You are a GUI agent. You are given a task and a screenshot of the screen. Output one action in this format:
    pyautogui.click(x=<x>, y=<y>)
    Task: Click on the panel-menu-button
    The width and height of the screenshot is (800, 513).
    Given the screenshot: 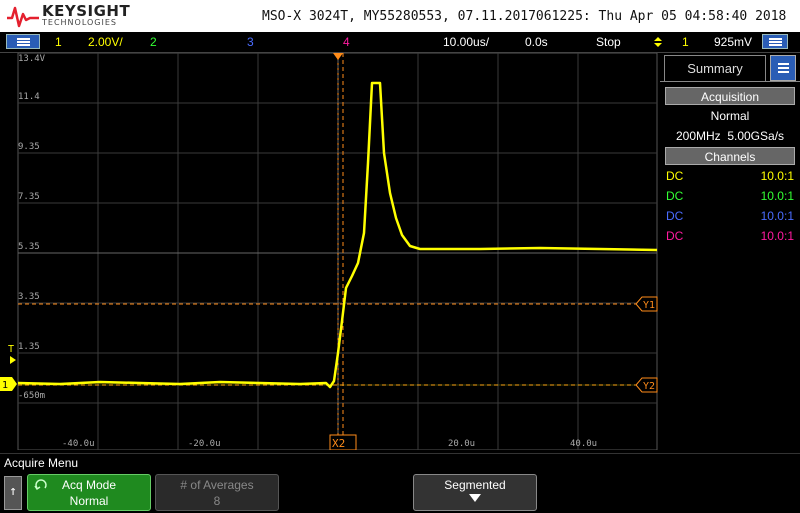 What is the action you would take?
    pyautogui.click(x=783, y=68)
    